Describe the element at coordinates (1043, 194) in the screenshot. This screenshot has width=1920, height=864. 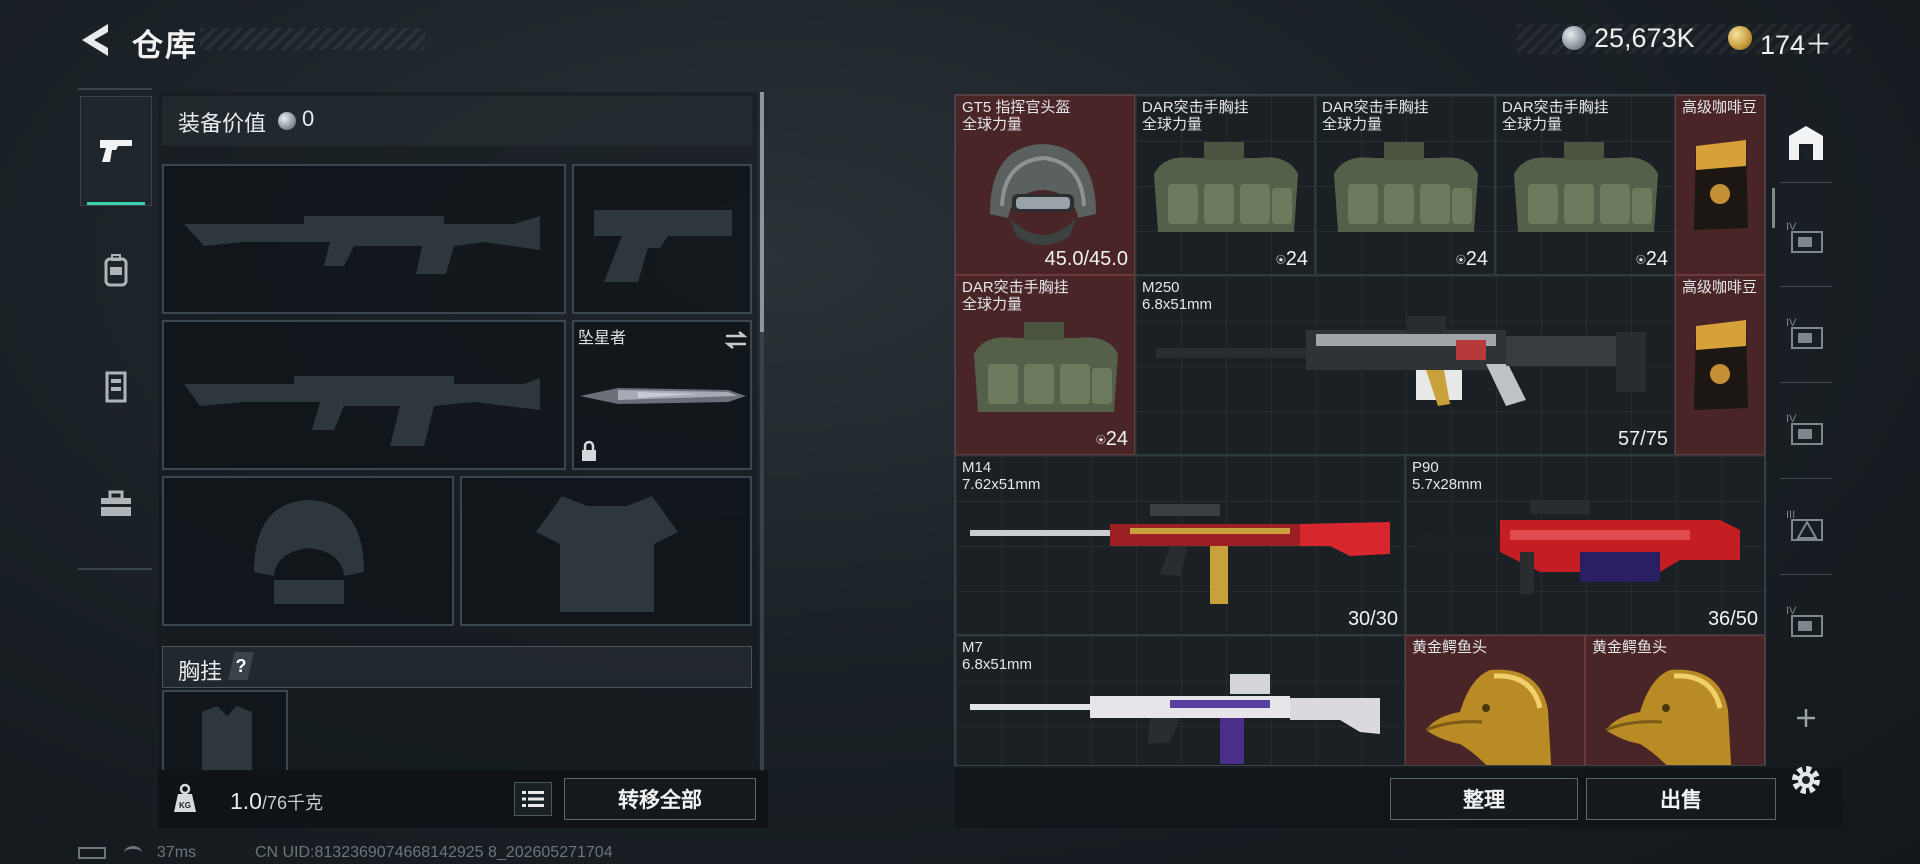
I see `helmet-art` at that location.